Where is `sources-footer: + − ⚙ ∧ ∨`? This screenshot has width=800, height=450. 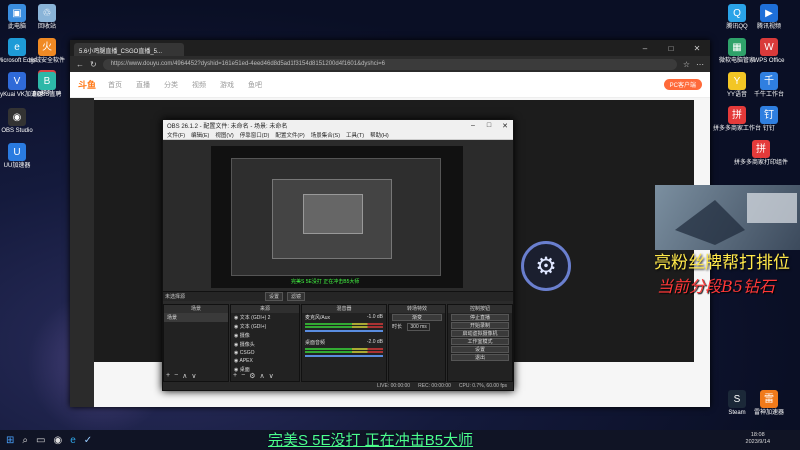 sources-footer: + − ⚙ ∧ ∨ is located at coordinates (253, 376).